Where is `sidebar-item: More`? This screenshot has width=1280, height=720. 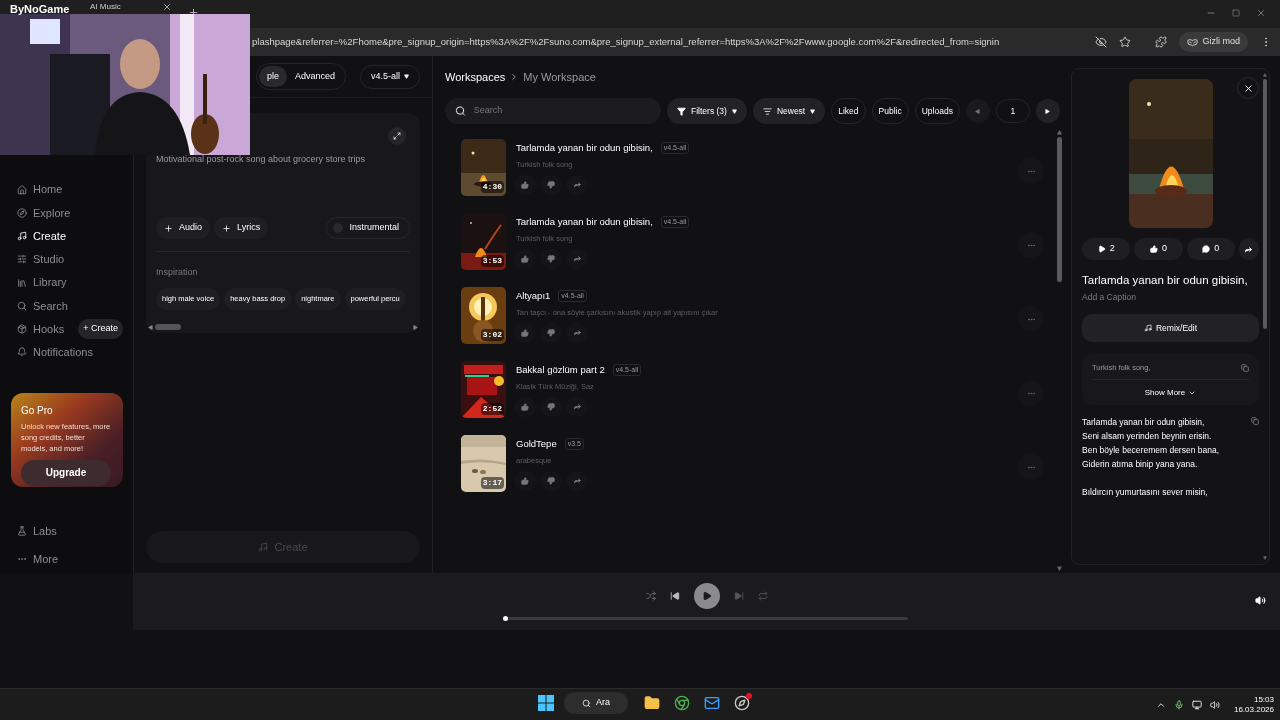
sidebar-item: More is located at coordinates (70, 559).